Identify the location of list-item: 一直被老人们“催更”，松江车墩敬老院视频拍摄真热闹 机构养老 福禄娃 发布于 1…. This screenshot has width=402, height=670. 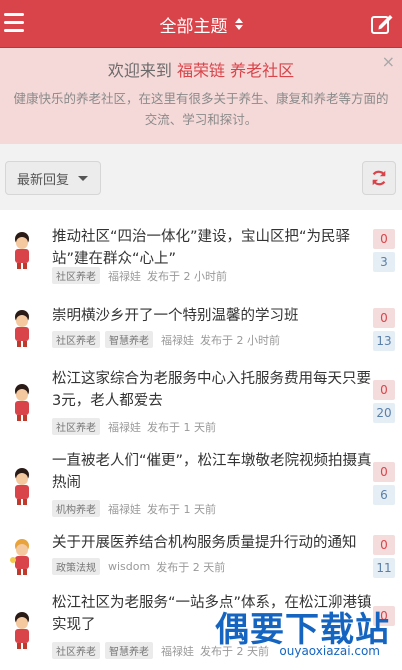
(201, 484).